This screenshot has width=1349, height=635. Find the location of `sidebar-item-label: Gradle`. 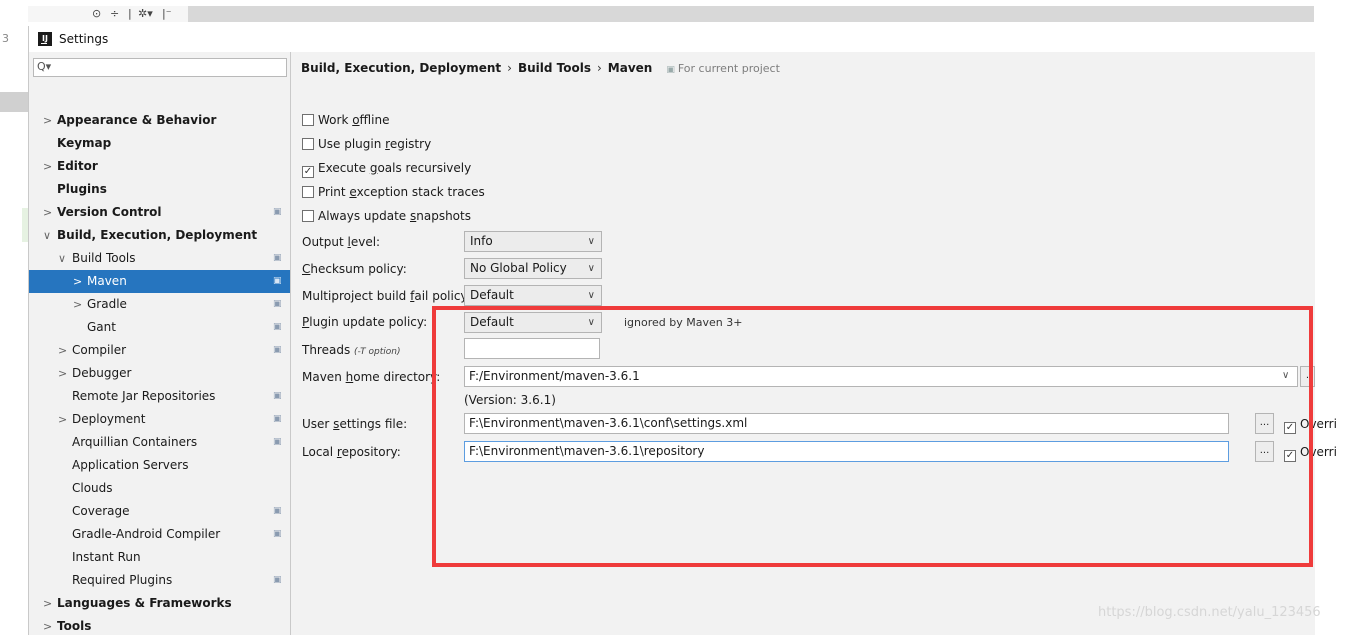

sidebar-item-label: Gradle is located at coordinates (107, 304).